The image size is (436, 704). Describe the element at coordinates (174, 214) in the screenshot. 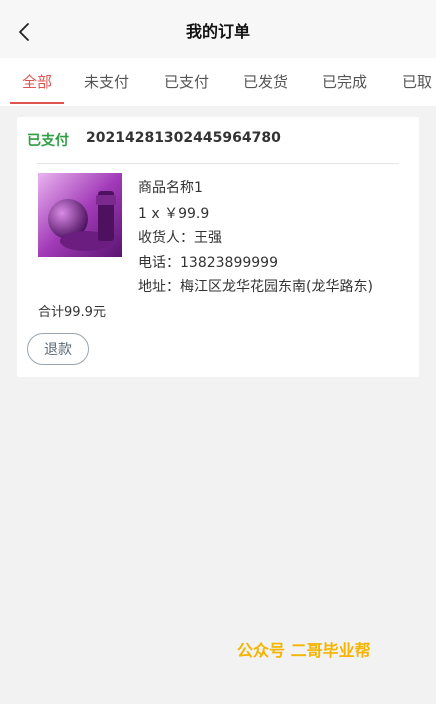

I see `quantity-price: 1 x ￥99.9` at that location.